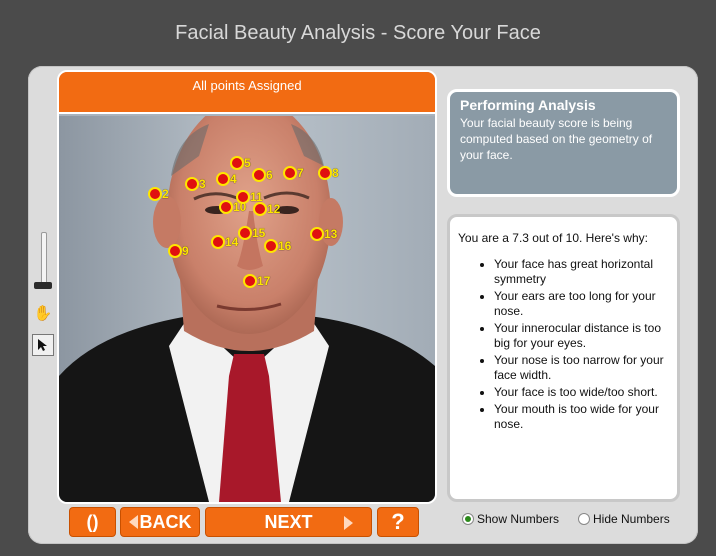 This screenshot has width=716, height=556. I want to click on next-button: NEXT, so click(288, 522).